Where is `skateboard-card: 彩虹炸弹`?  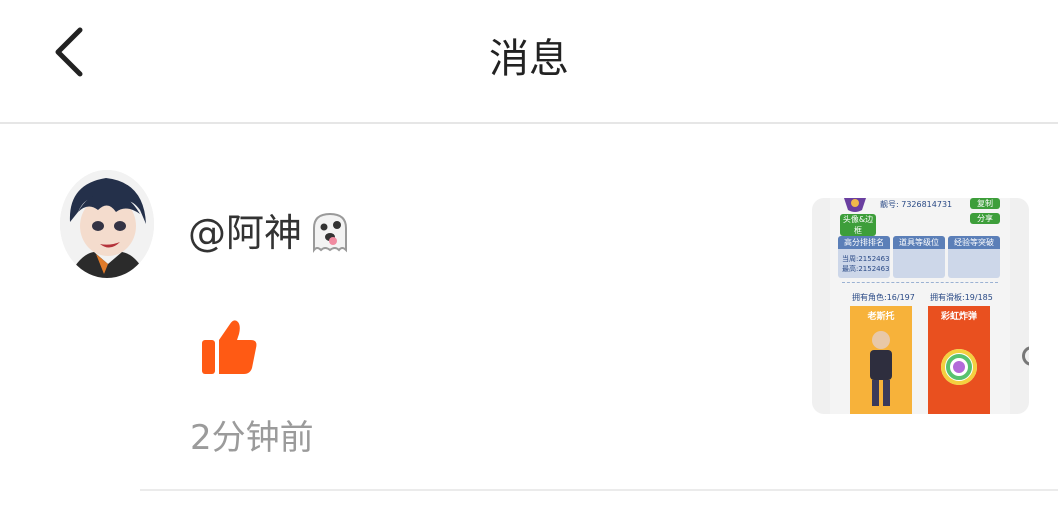 skateboard-card: 彩虹炸弹 is located at coordinates (959, 360).